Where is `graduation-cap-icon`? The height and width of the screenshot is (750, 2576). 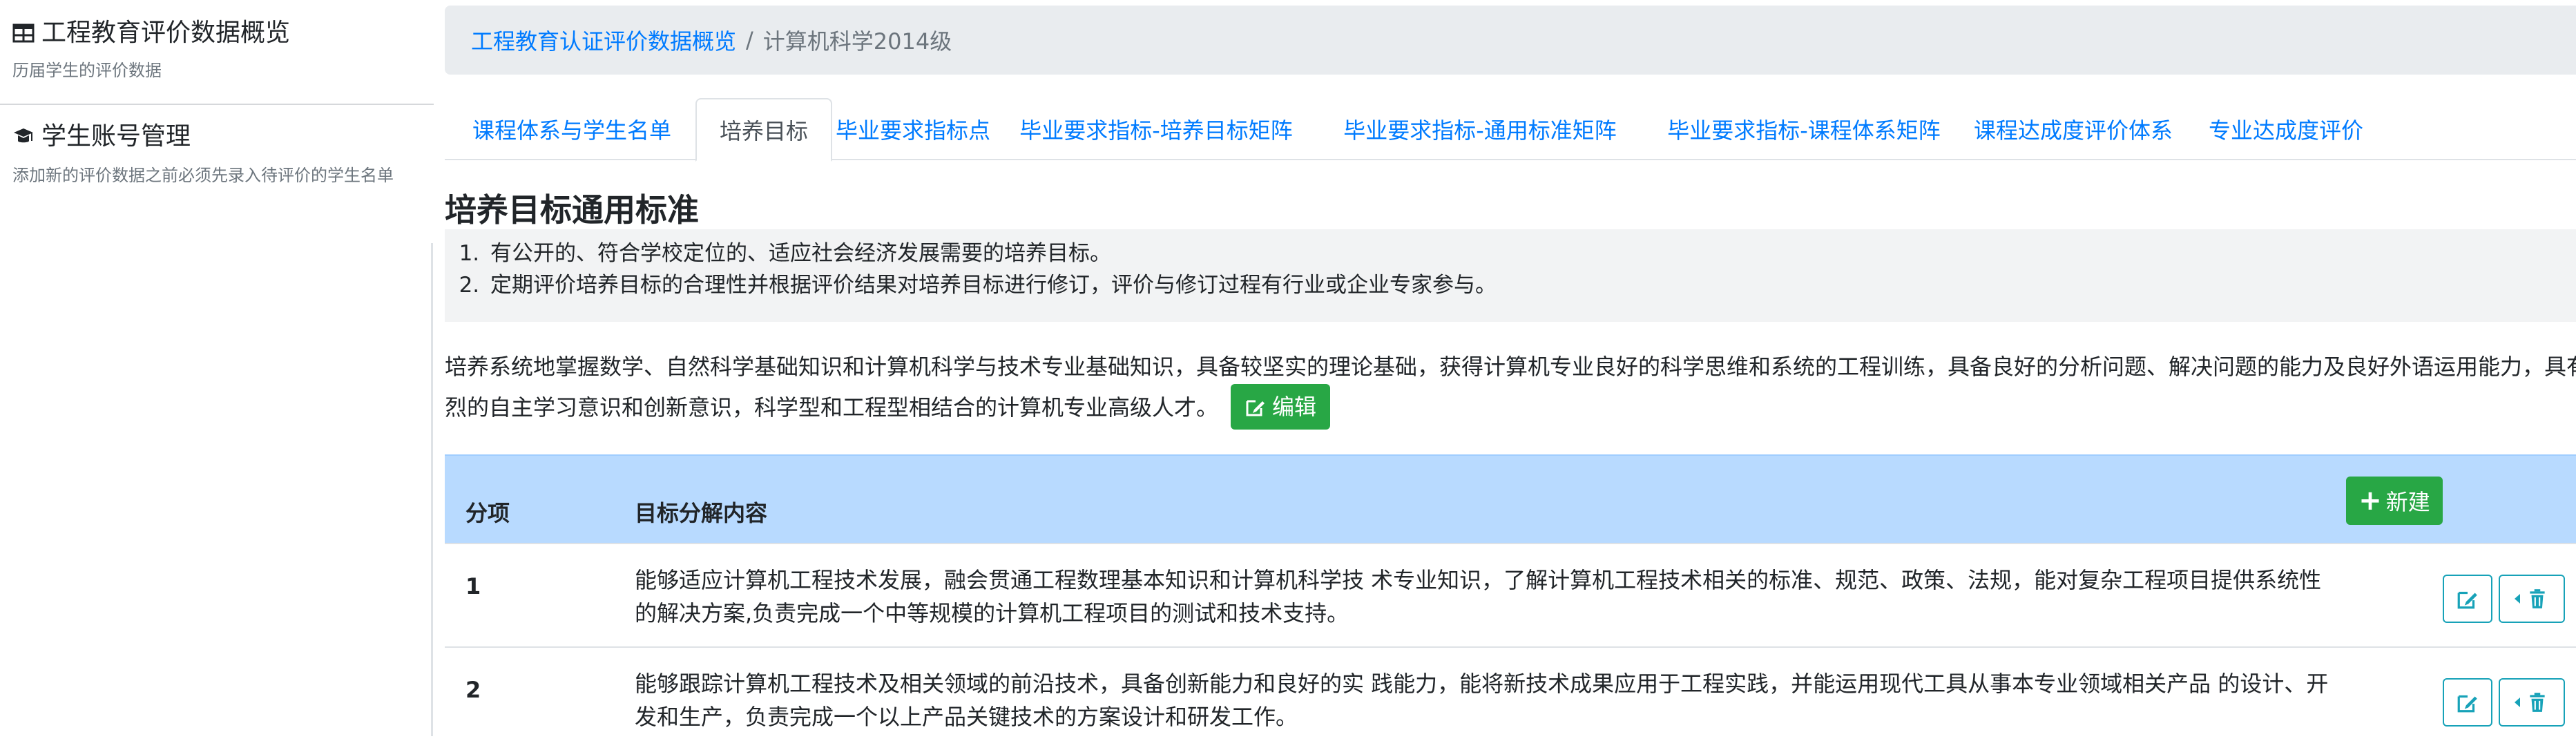 graduation-cap-icon is located at coordinates (23, 135).